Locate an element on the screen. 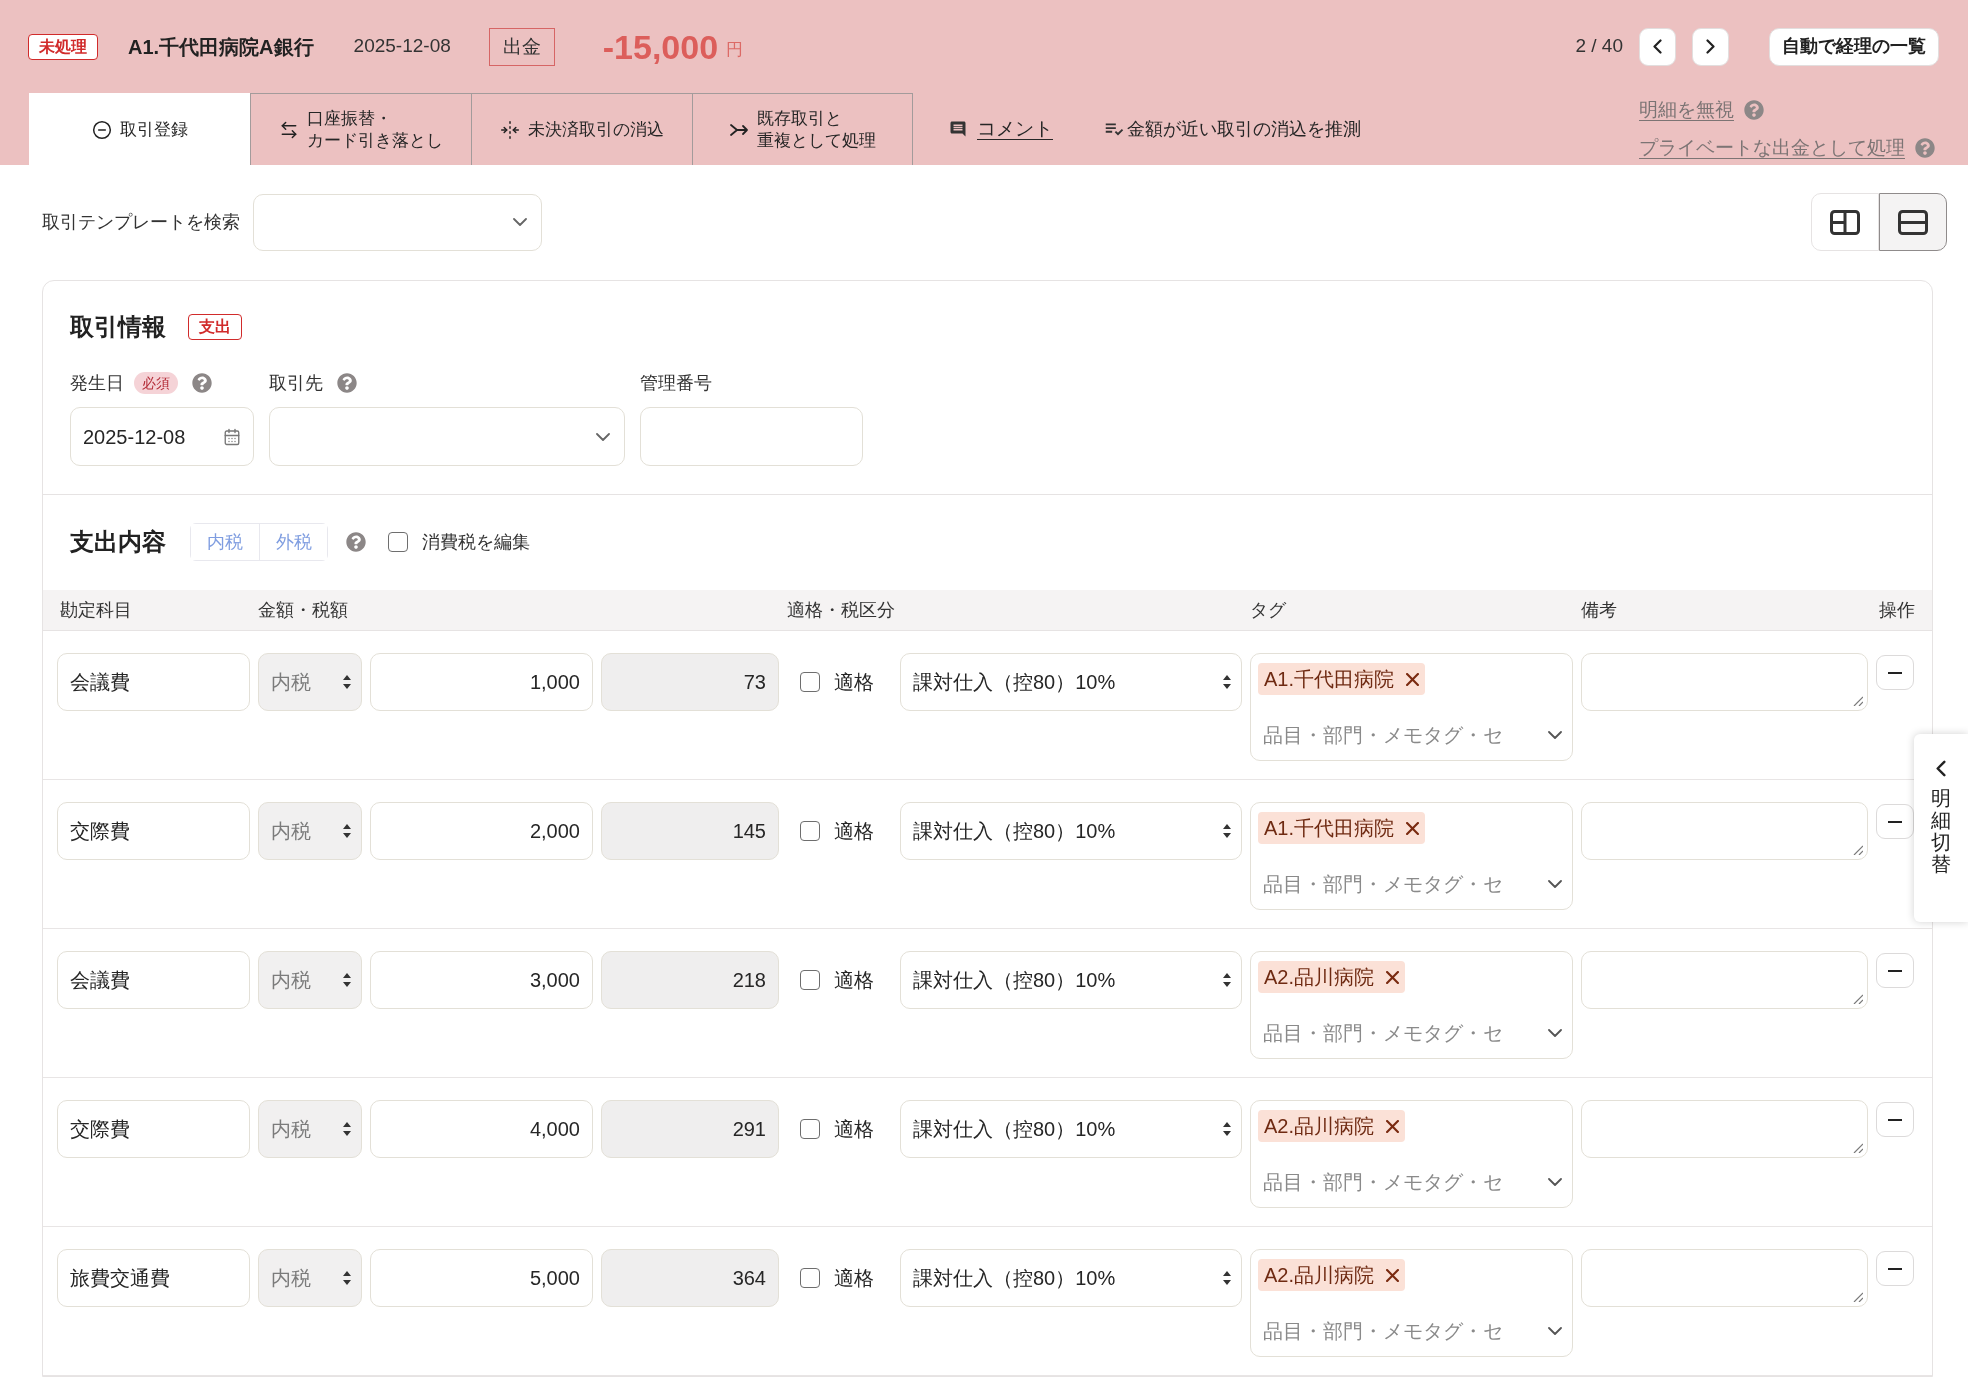  detail-toggle-tab: 明細切替 is located at coordinates (1941, 828).